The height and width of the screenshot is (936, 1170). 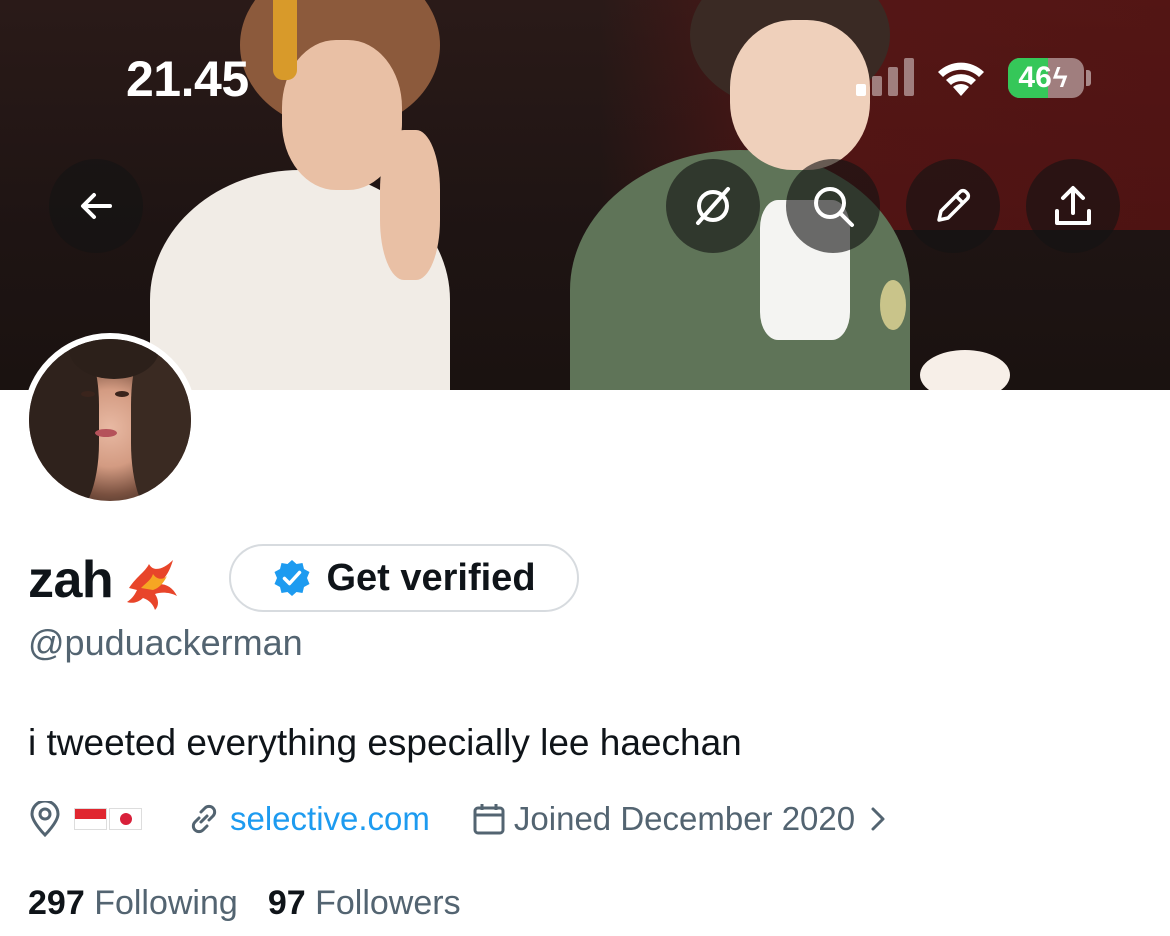 I want to click on website-item: selective.com, so click(x=308, y=819).